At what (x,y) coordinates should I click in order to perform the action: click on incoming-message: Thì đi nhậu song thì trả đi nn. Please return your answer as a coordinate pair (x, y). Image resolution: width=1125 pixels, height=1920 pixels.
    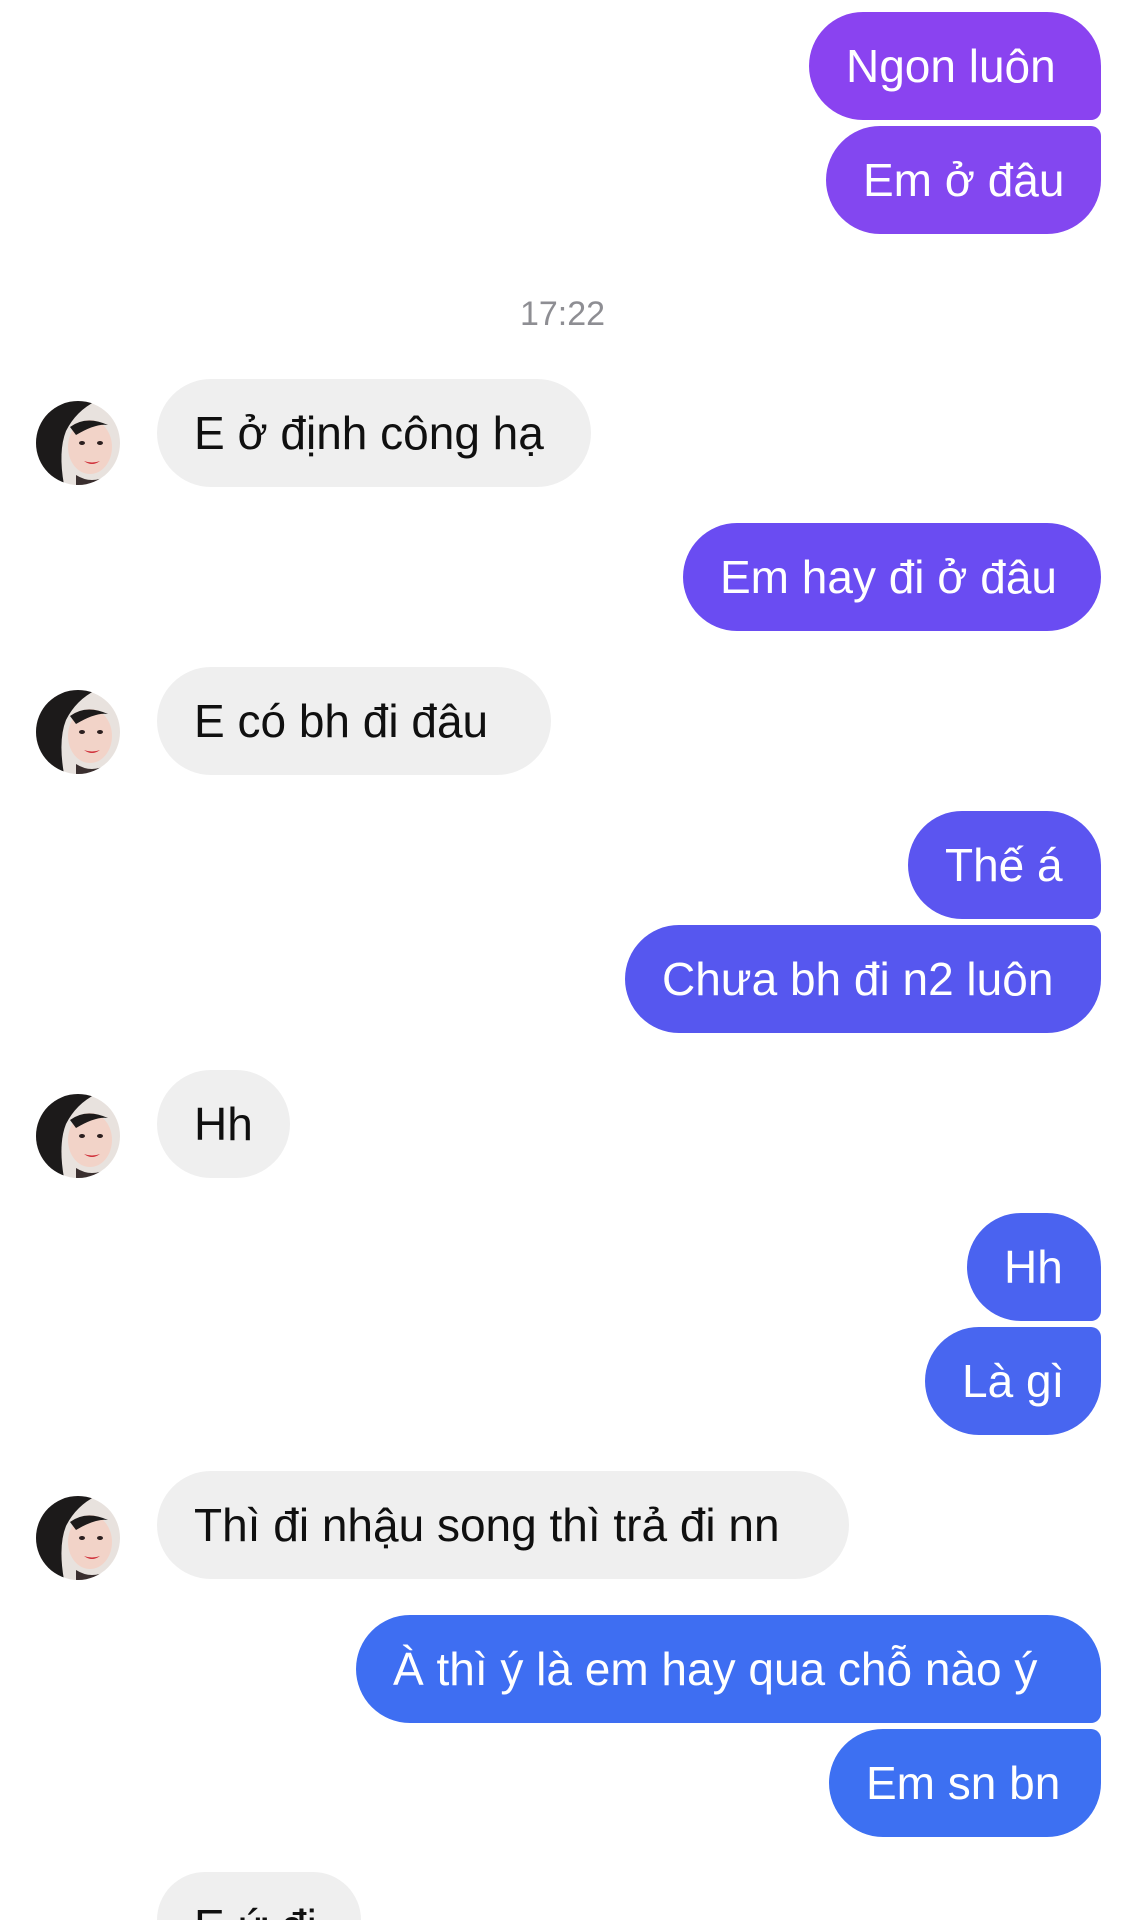
    Looking at the image, I should click on (503, 1525).